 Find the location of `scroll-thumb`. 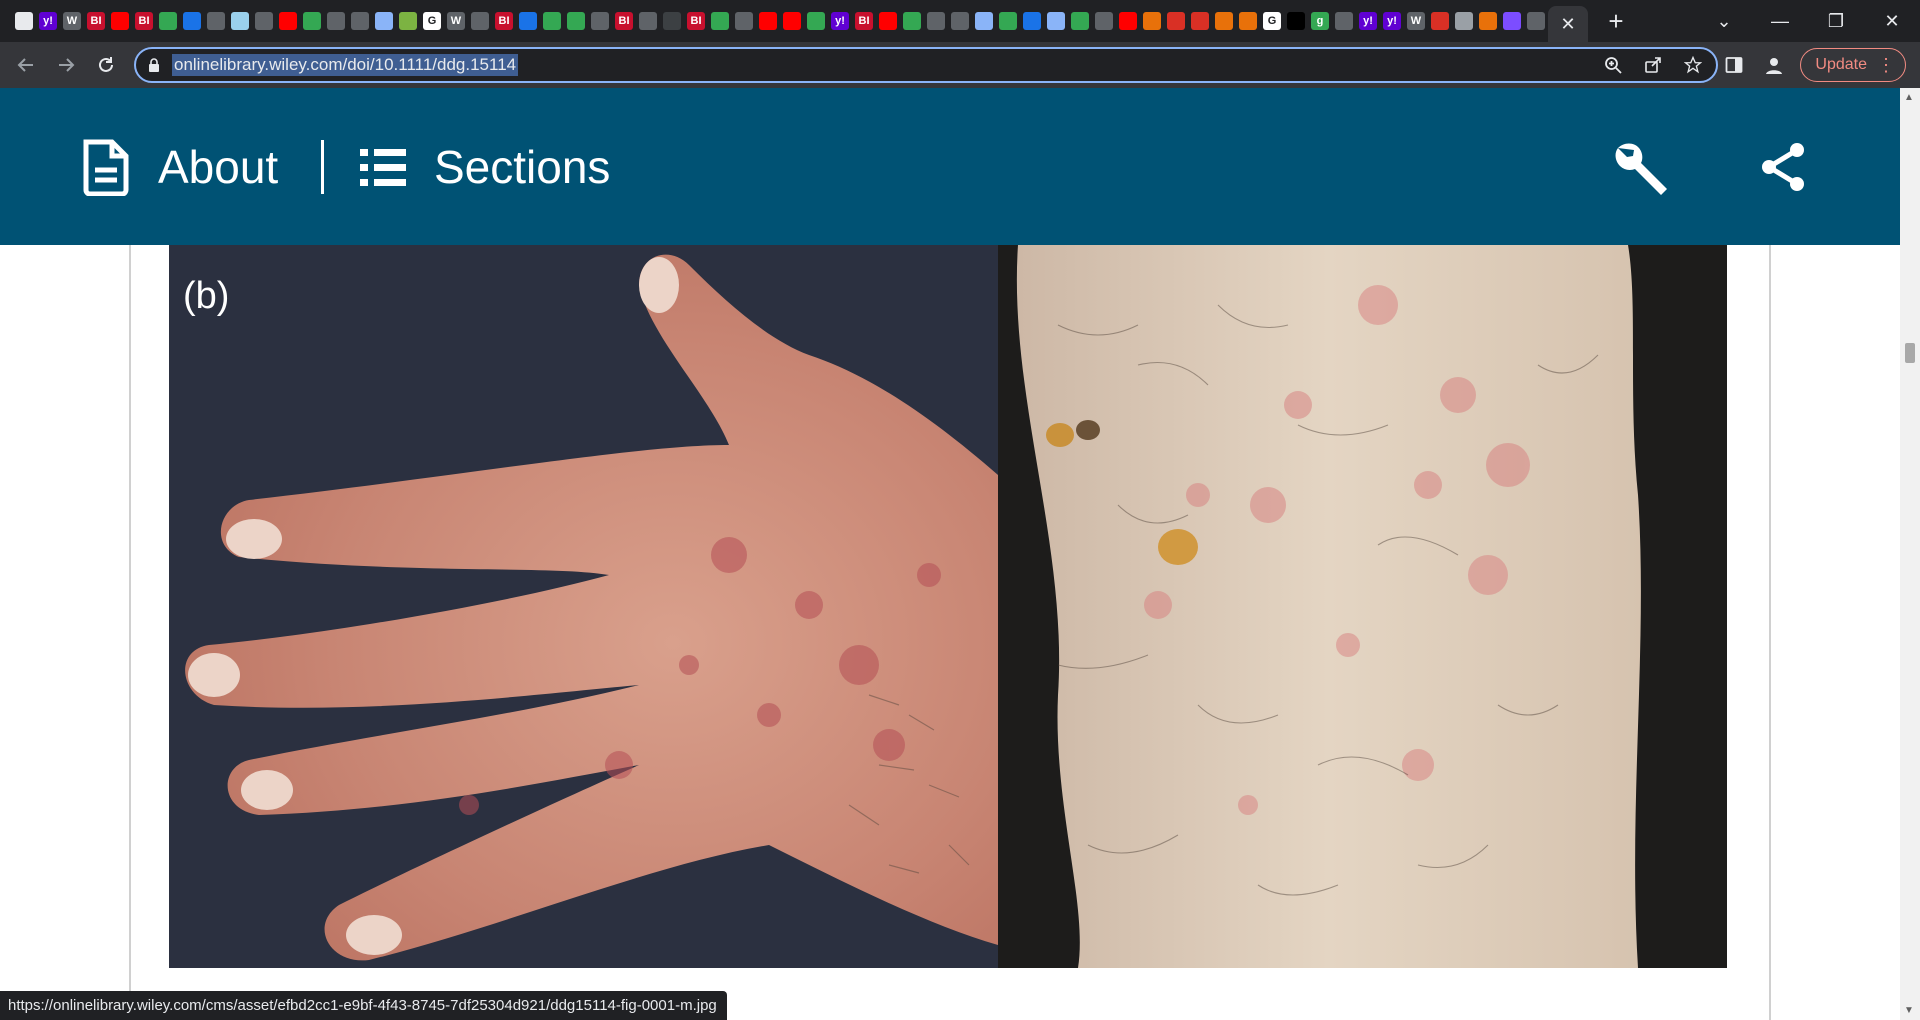

scroll-thumb is located at coordinates (1910, 353).